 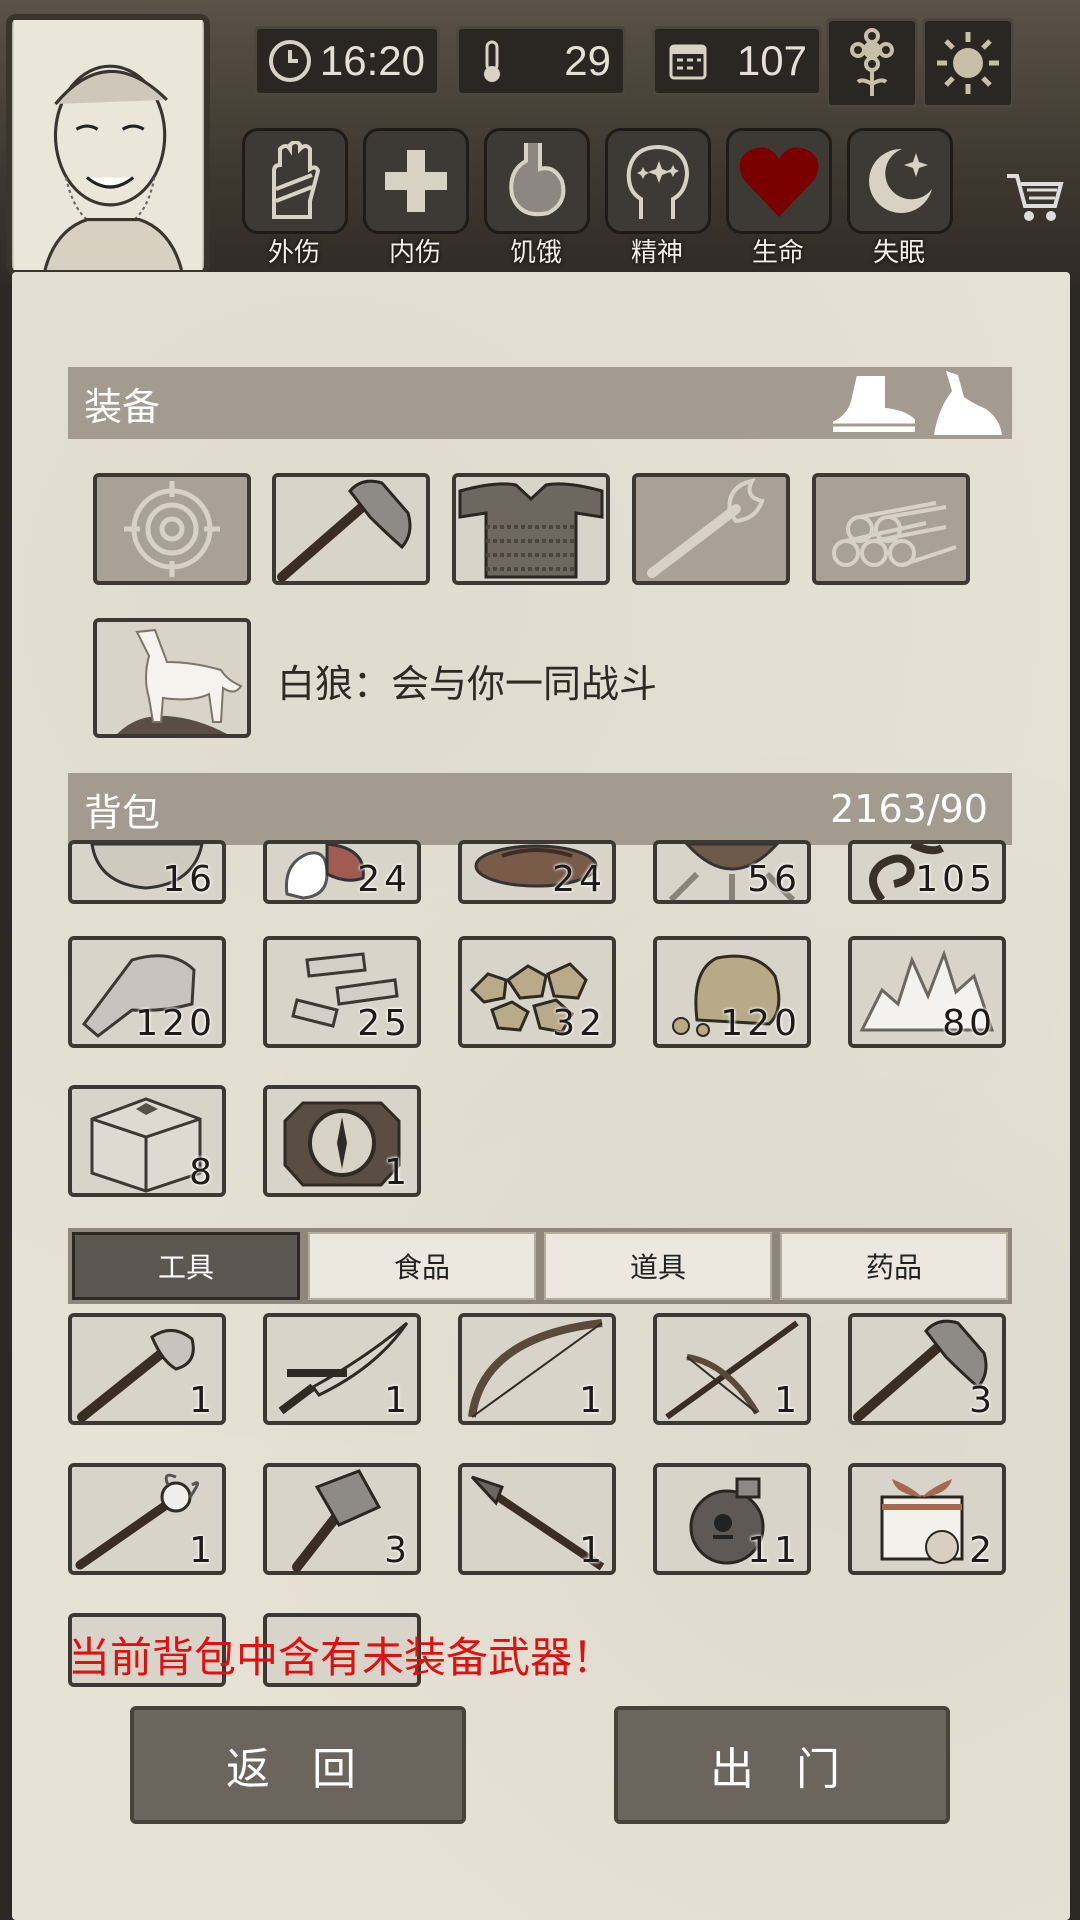 I want to click on condition-label: 精神, so click(x=656, y=253).